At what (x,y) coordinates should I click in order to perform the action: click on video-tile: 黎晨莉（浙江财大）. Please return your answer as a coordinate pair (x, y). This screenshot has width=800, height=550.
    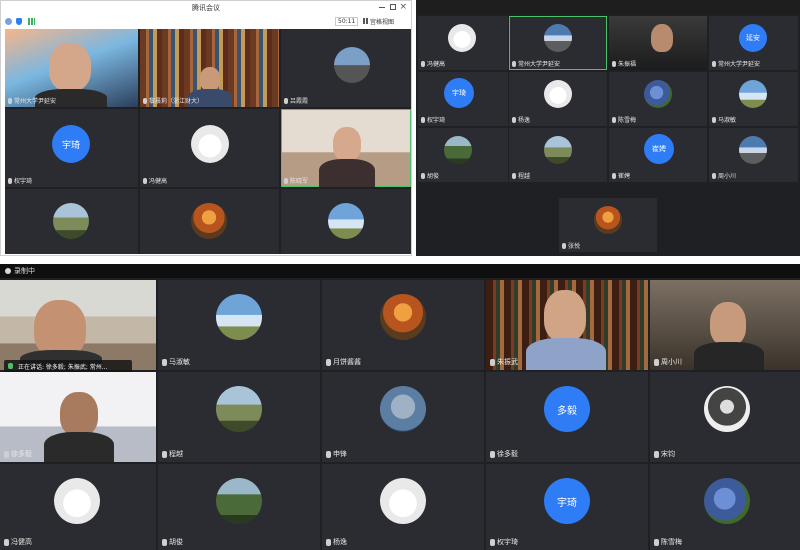
    Looking at the image, I should click on (209, 68).